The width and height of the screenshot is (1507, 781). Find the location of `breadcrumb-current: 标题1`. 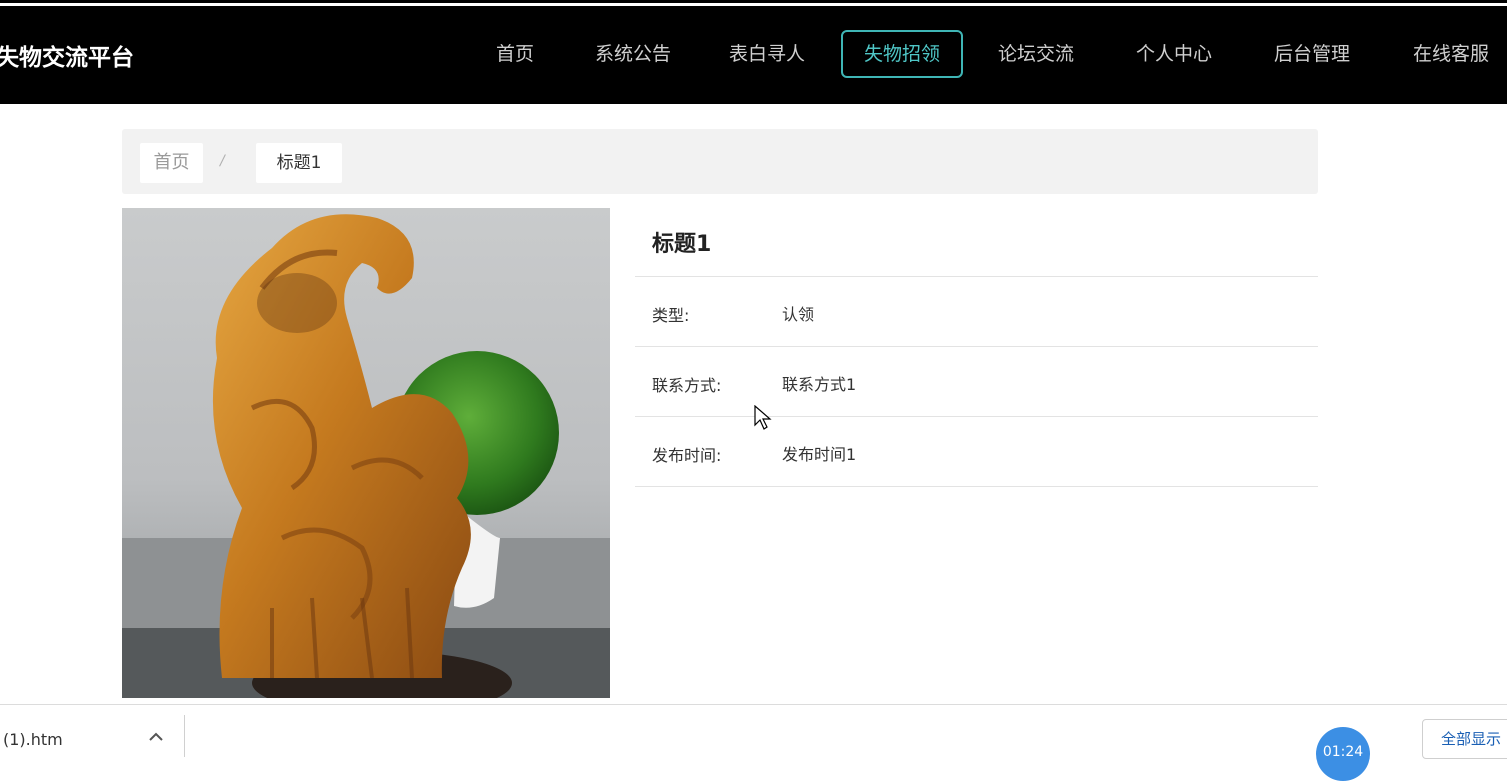

breadcrumb-current: 标题1 is located at coordinates (299, 163).